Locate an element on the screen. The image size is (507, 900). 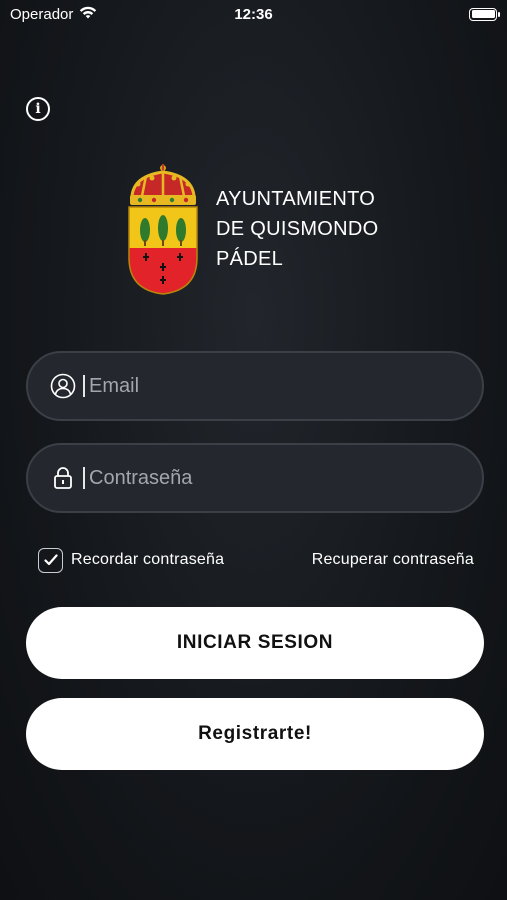
logo-line-1: AYUNTAMIENTO is located at coordinates (296, 199).